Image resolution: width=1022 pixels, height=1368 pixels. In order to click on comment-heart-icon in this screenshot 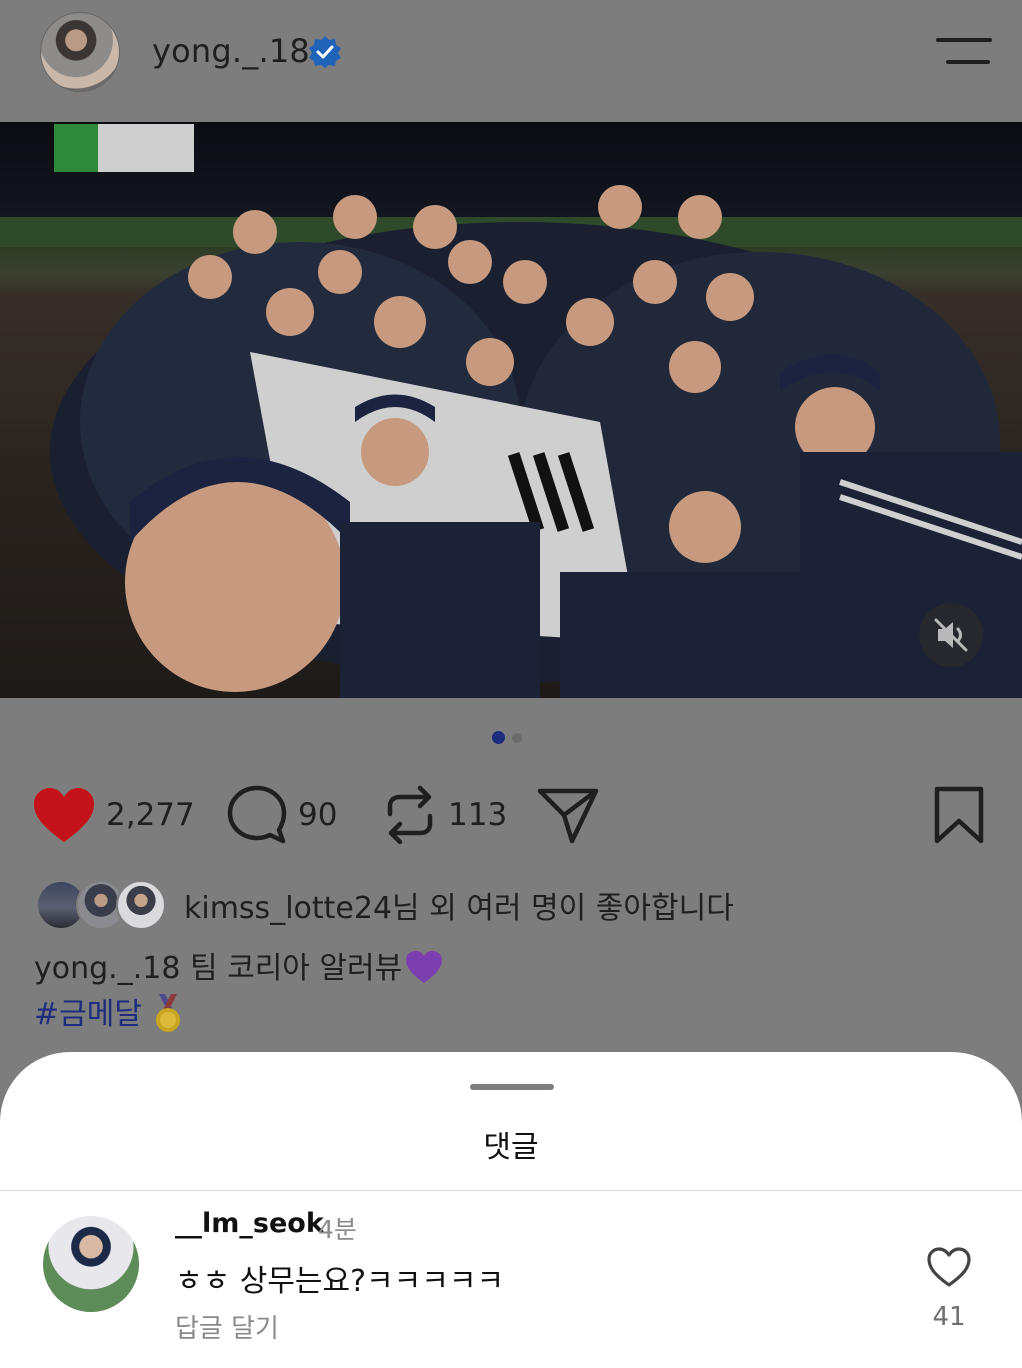, I will do `click(949, 1267)`.